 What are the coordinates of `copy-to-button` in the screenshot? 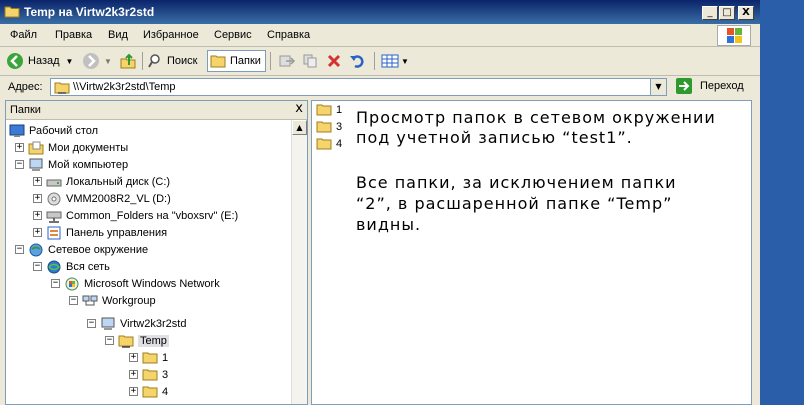 It's located at (311, 61).